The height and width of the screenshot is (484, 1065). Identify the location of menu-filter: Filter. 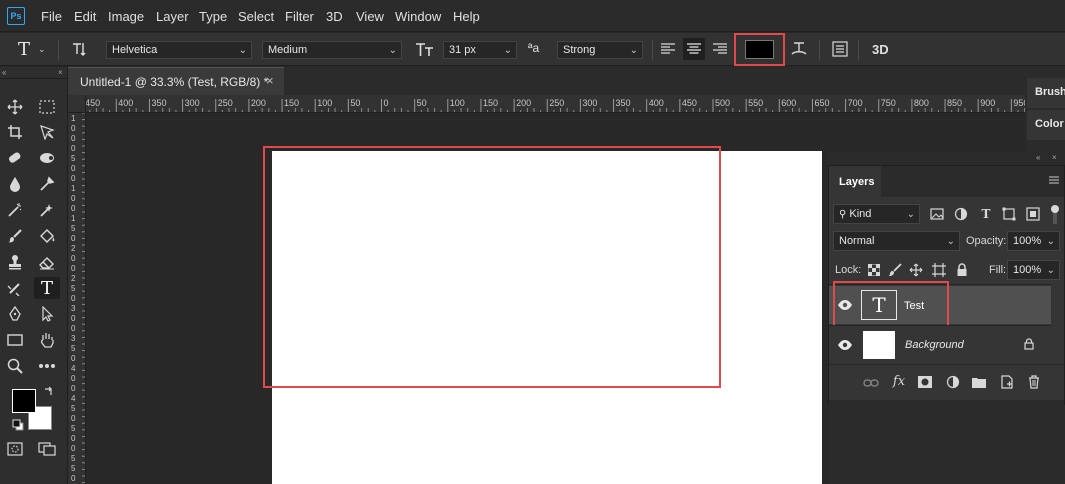
(299, 16).